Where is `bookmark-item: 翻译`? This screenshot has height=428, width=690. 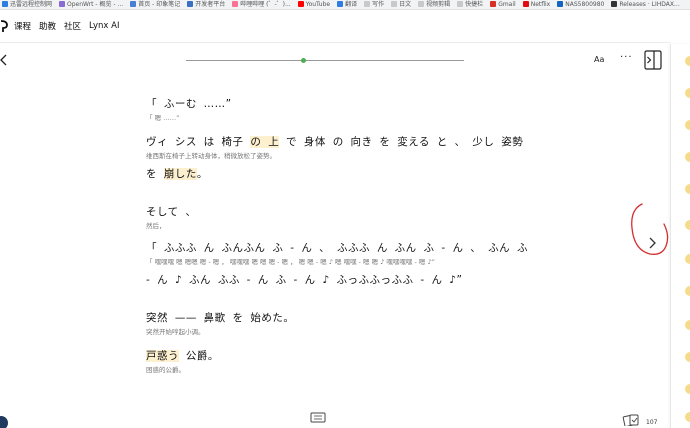
bookmark-item: 翻译 is located at coordinates (348, 4).